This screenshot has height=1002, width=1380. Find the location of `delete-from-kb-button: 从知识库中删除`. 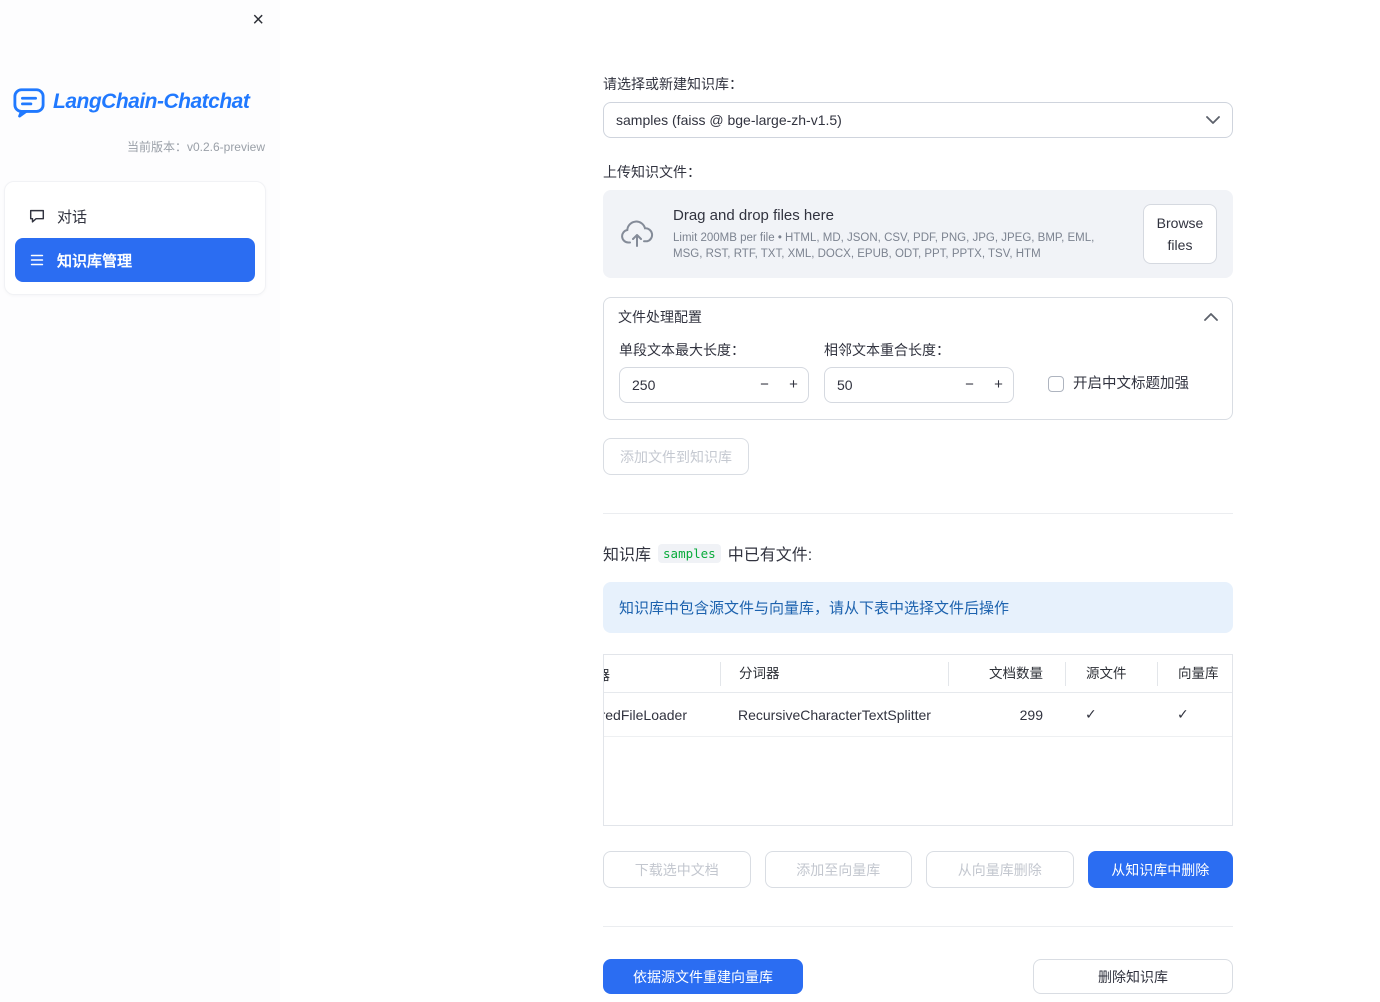

delete-from-kb-button: 从知识库中删除 is located at coordinates (1160, 869).